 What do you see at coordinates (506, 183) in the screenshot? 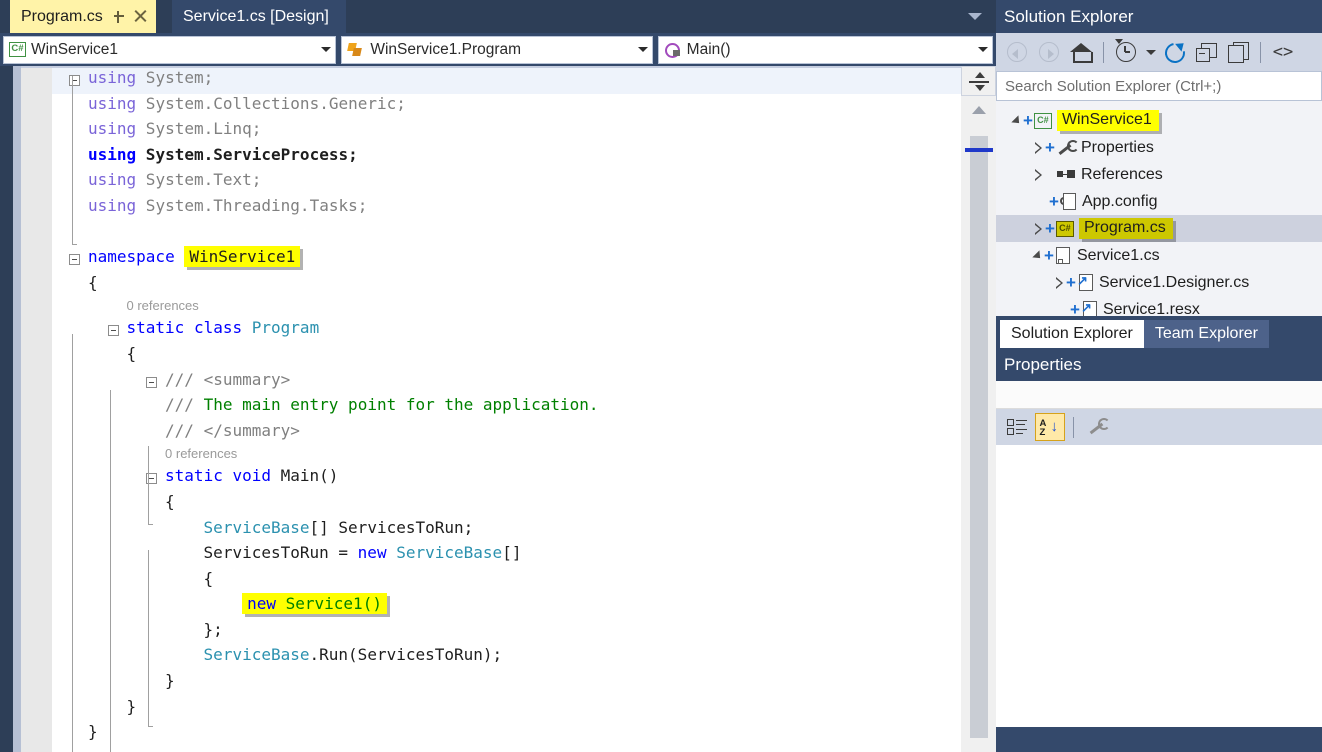
I see `code-line: 5using System.Text;` at bounding box center [506, 183].